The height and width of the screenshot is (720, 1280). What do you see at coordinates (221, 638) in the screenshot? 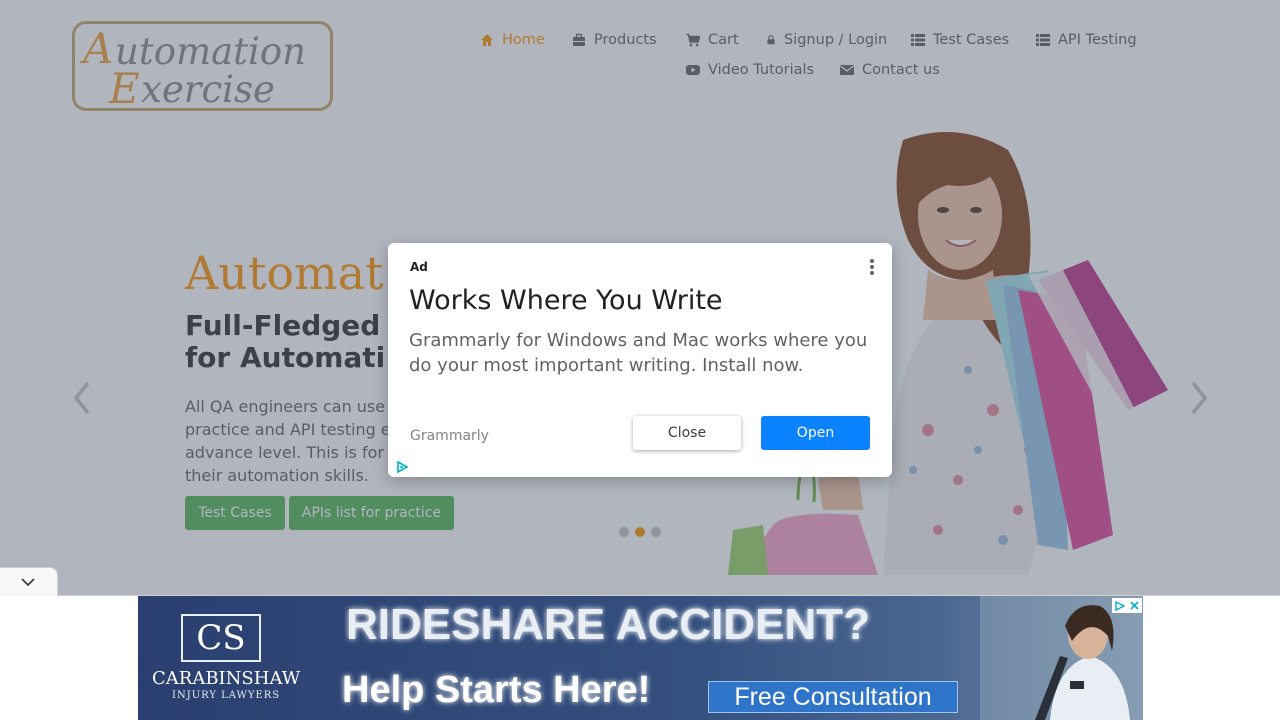
I see `logo-mark: CS` at bounding box center [221, 638].